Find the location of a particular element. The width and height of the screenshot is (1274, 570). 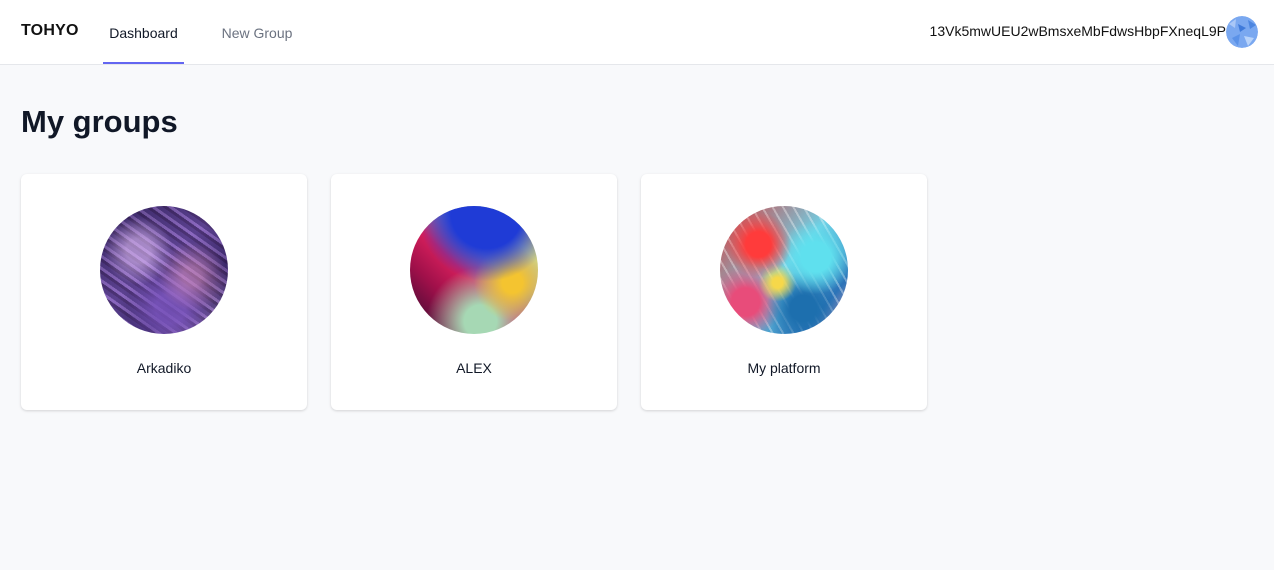

group-card-alex: ALEX is located at coordinates (474, 292).